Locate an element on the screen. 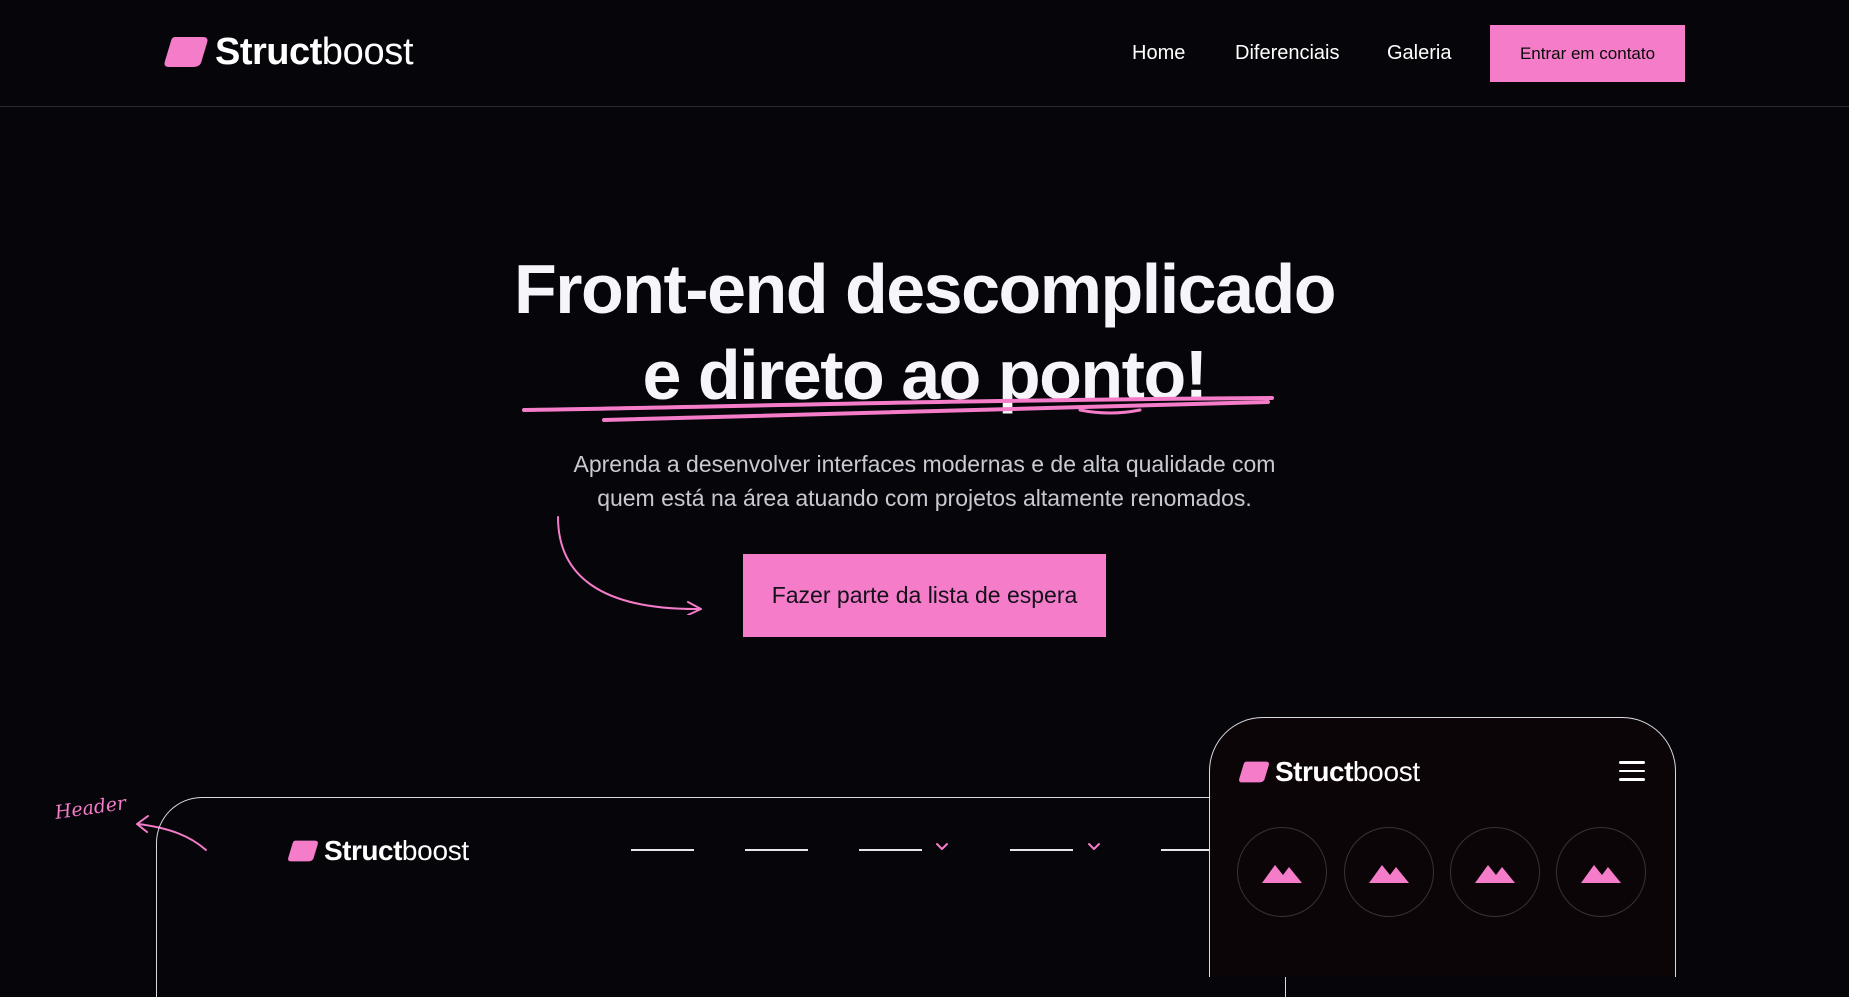 This screenshot has width=1849, height=997. waitlist-cta-button: Fazer parte da lista de espera is located at coordinates (924, 595).